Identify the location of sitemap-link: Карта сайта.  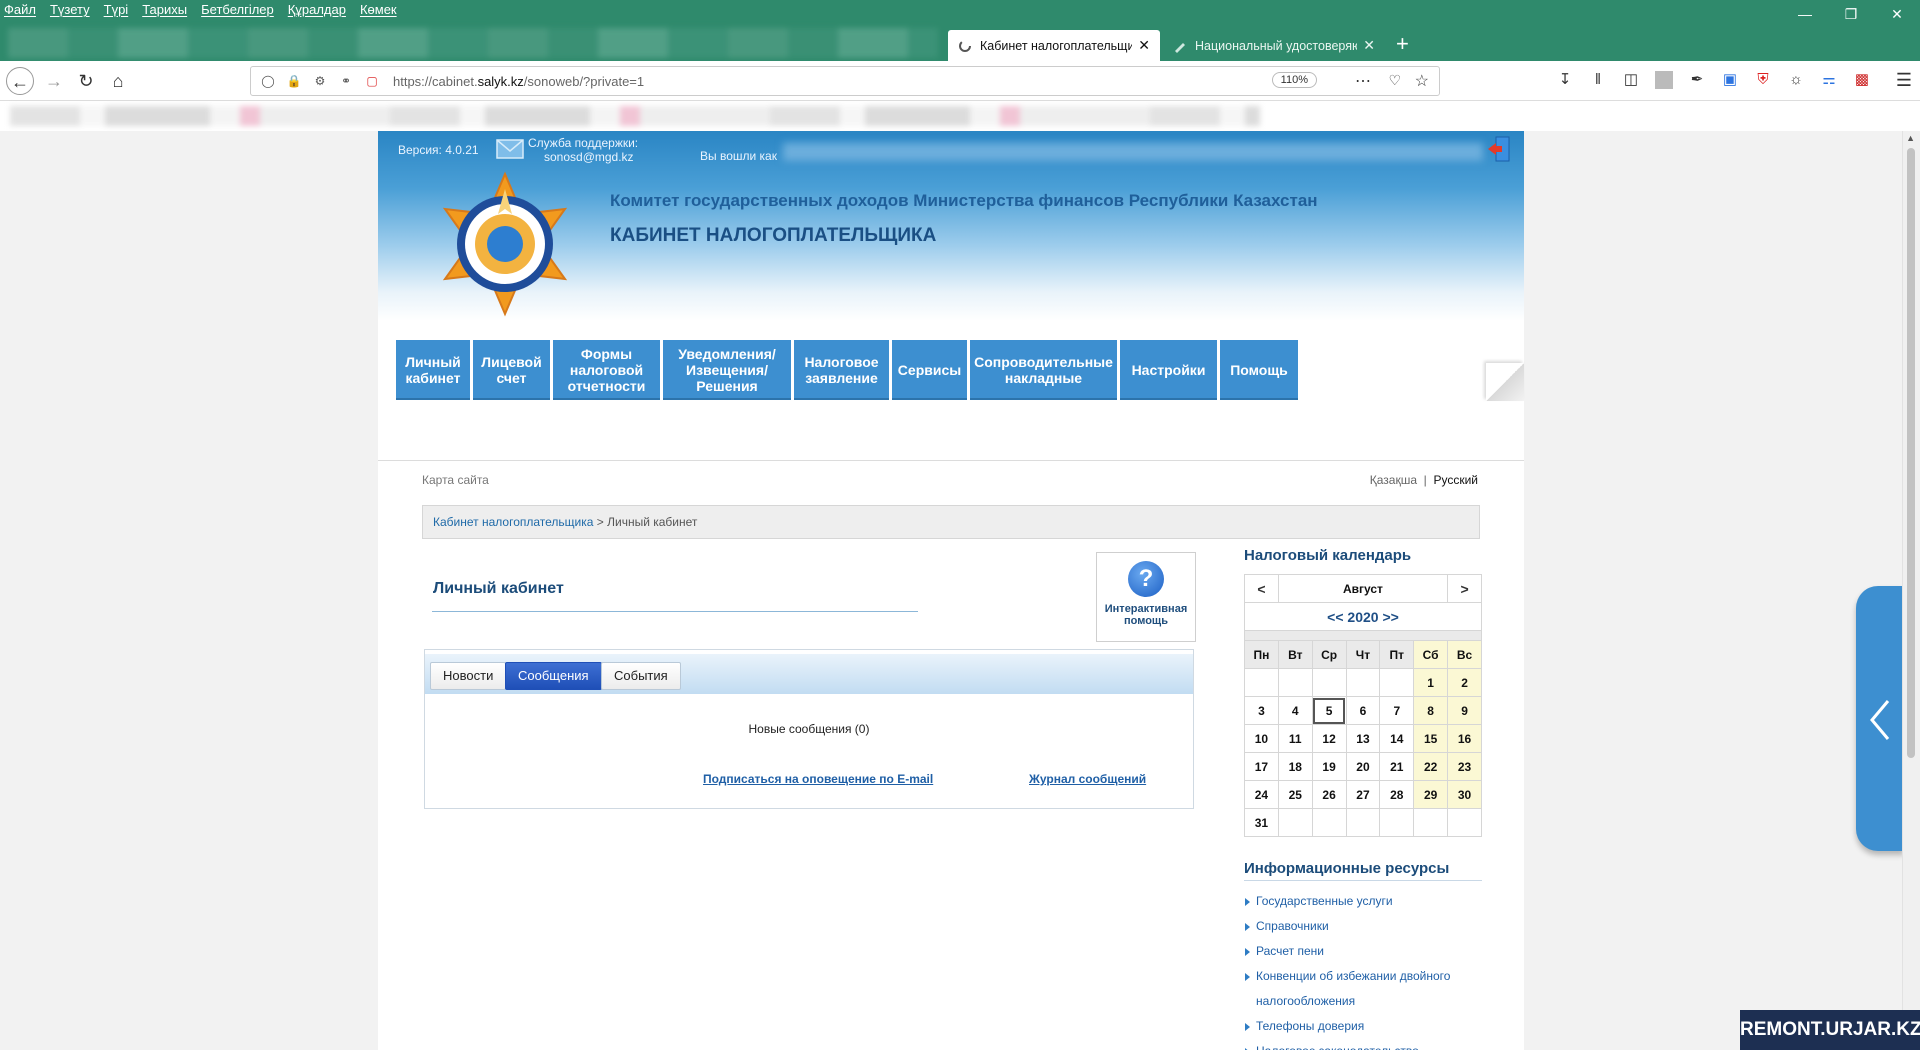
(455, 480).